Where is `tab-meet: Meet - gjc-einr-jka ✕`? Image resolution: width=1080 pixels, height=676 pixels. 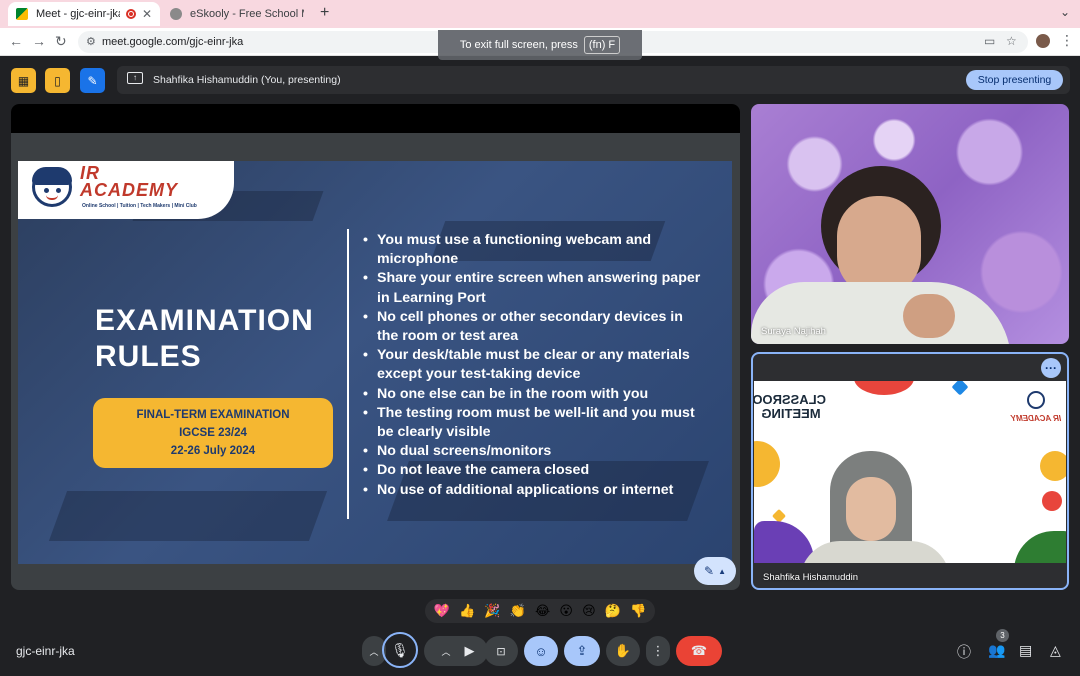 tab-meet: Meet - gjc-einr-jka ✕ is located at coordinates (84, 14).